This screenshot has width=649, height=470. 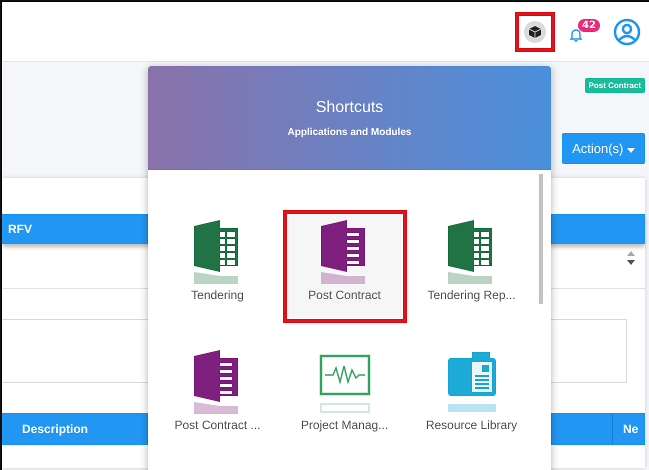 I want to click on panel-title: Shortcuts, so click(x=350, y=107).